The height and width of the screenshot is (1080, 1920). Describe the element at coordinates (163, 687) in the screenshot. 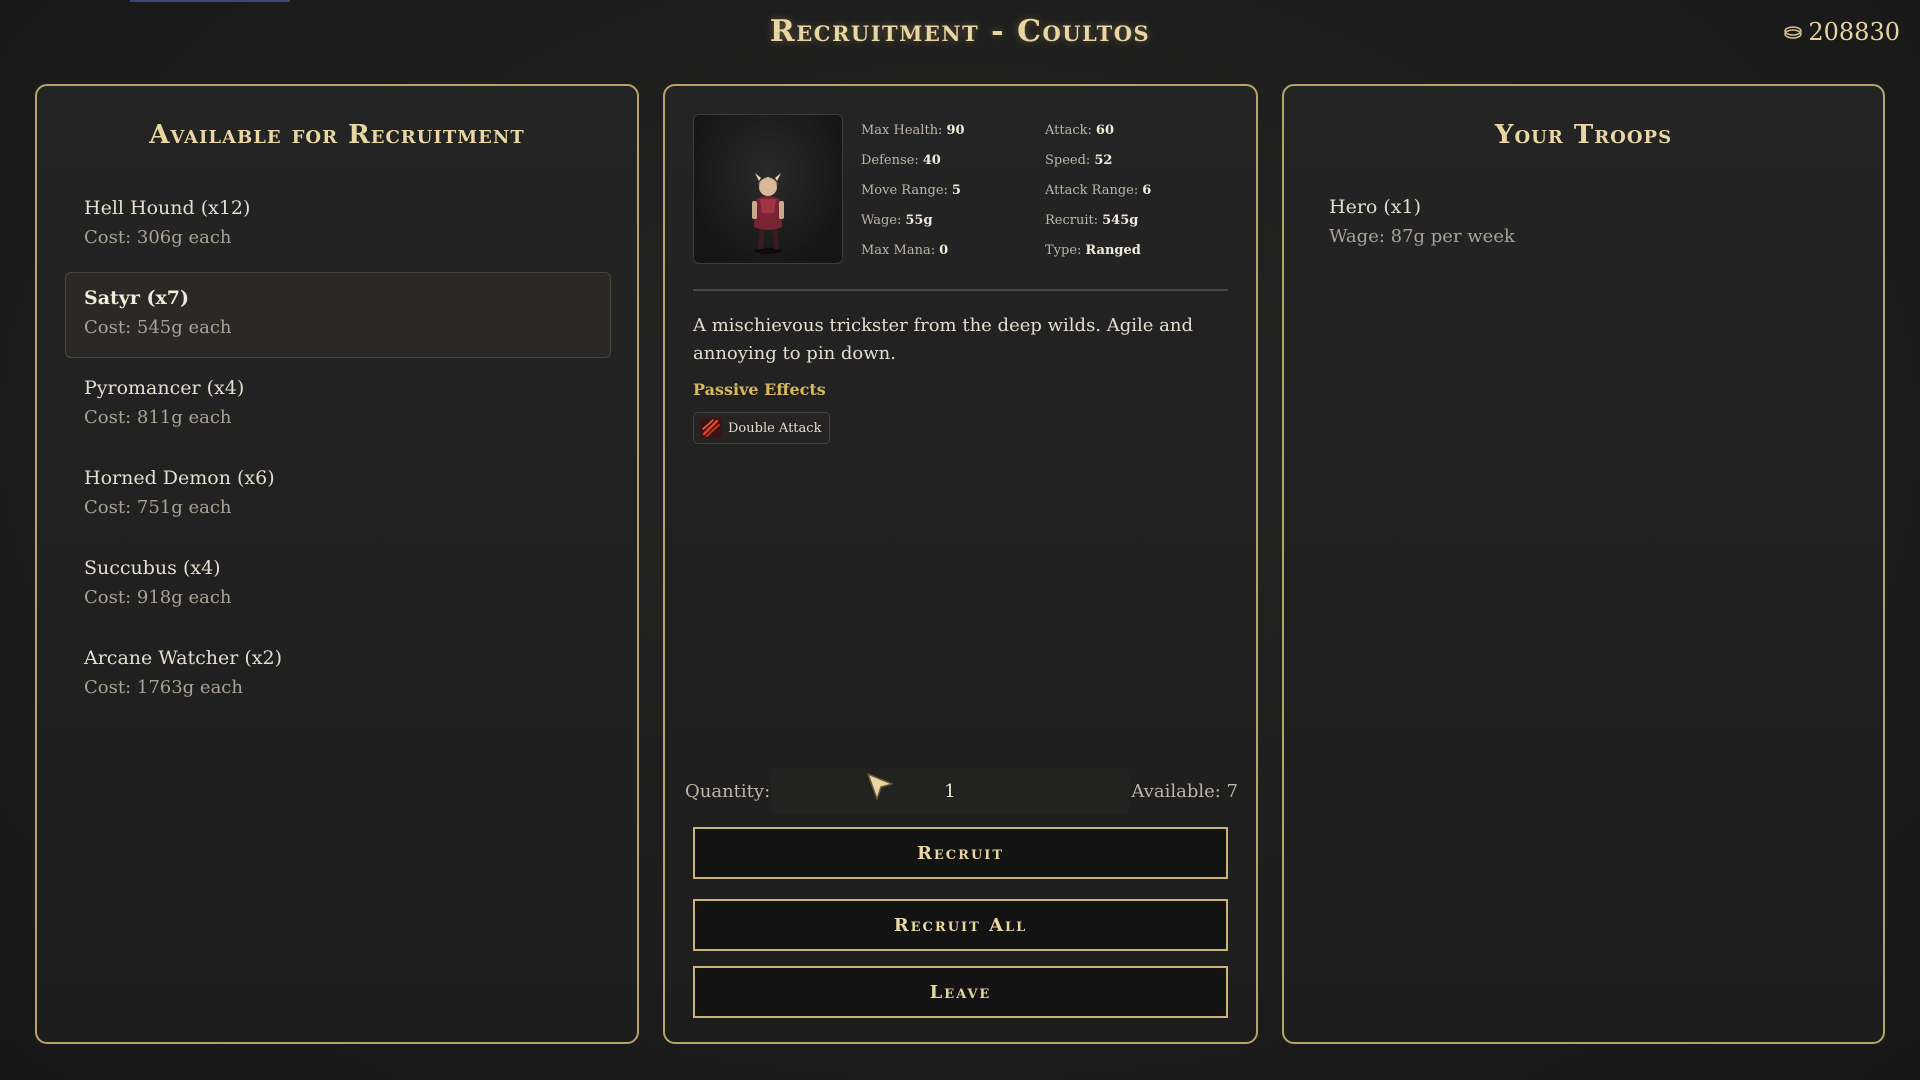

I see `recruit-cost: Cost: 1763g each` at that location.